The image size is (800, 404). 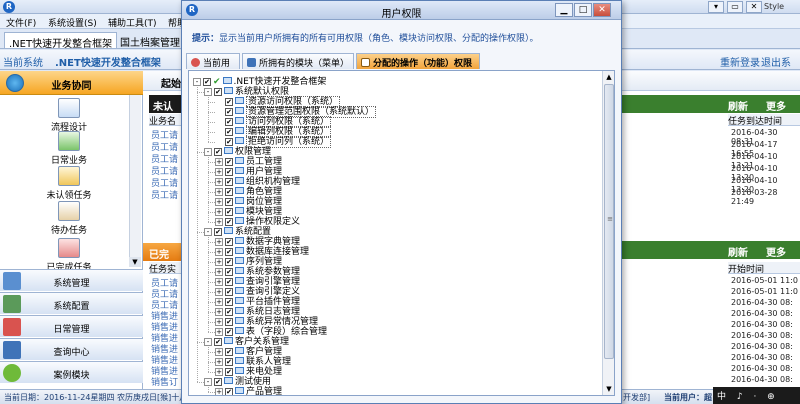 What do you see at coordinates (257, 272) in the screenshot?
I see `tree-leaf-node: + ✔ 系统参数管理` at bounding box center [257, 272].